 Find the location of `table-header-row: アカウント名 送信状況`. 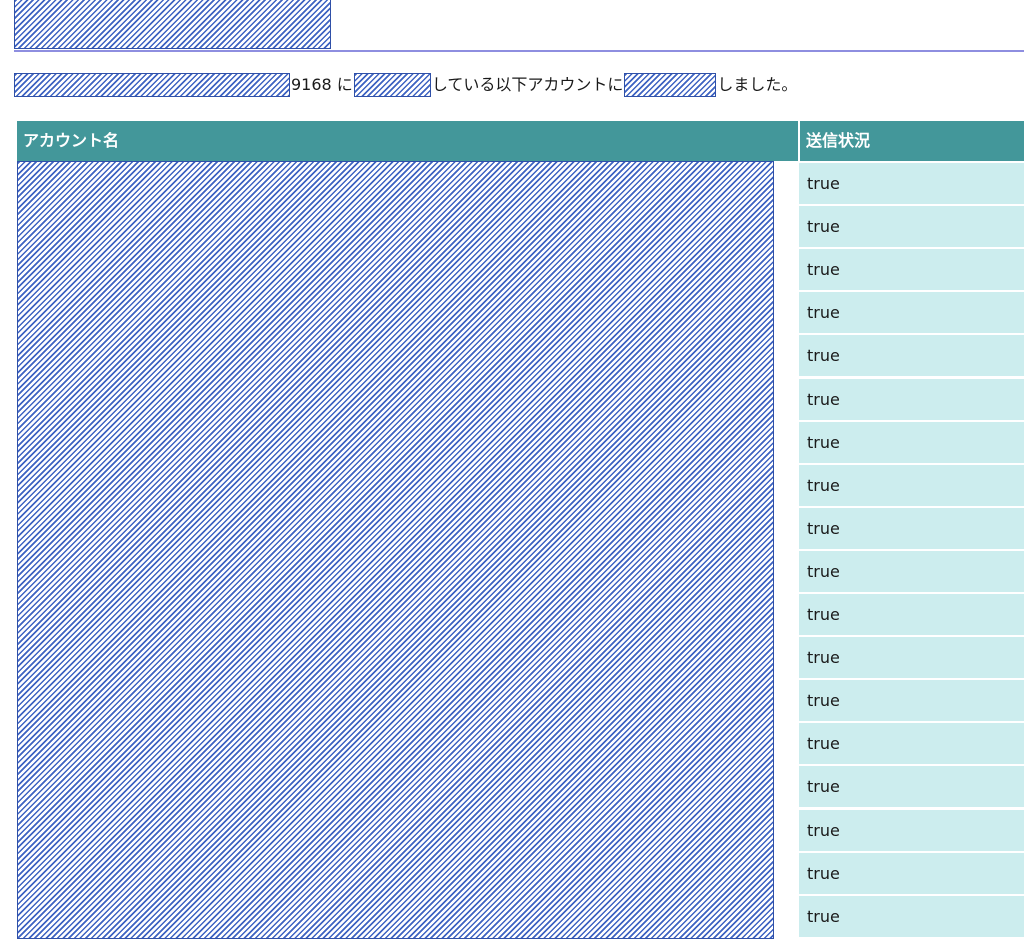

table-header-row: アカウント名 送信状況 is located at coordinates (520, 141).